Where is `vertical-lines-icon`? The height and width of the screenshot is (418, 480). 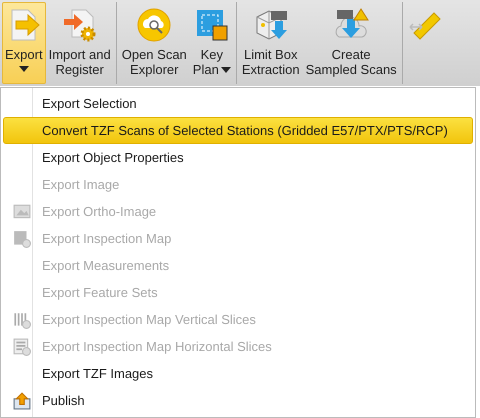 vertical-lines-icon is located at coordinates (22, 319).